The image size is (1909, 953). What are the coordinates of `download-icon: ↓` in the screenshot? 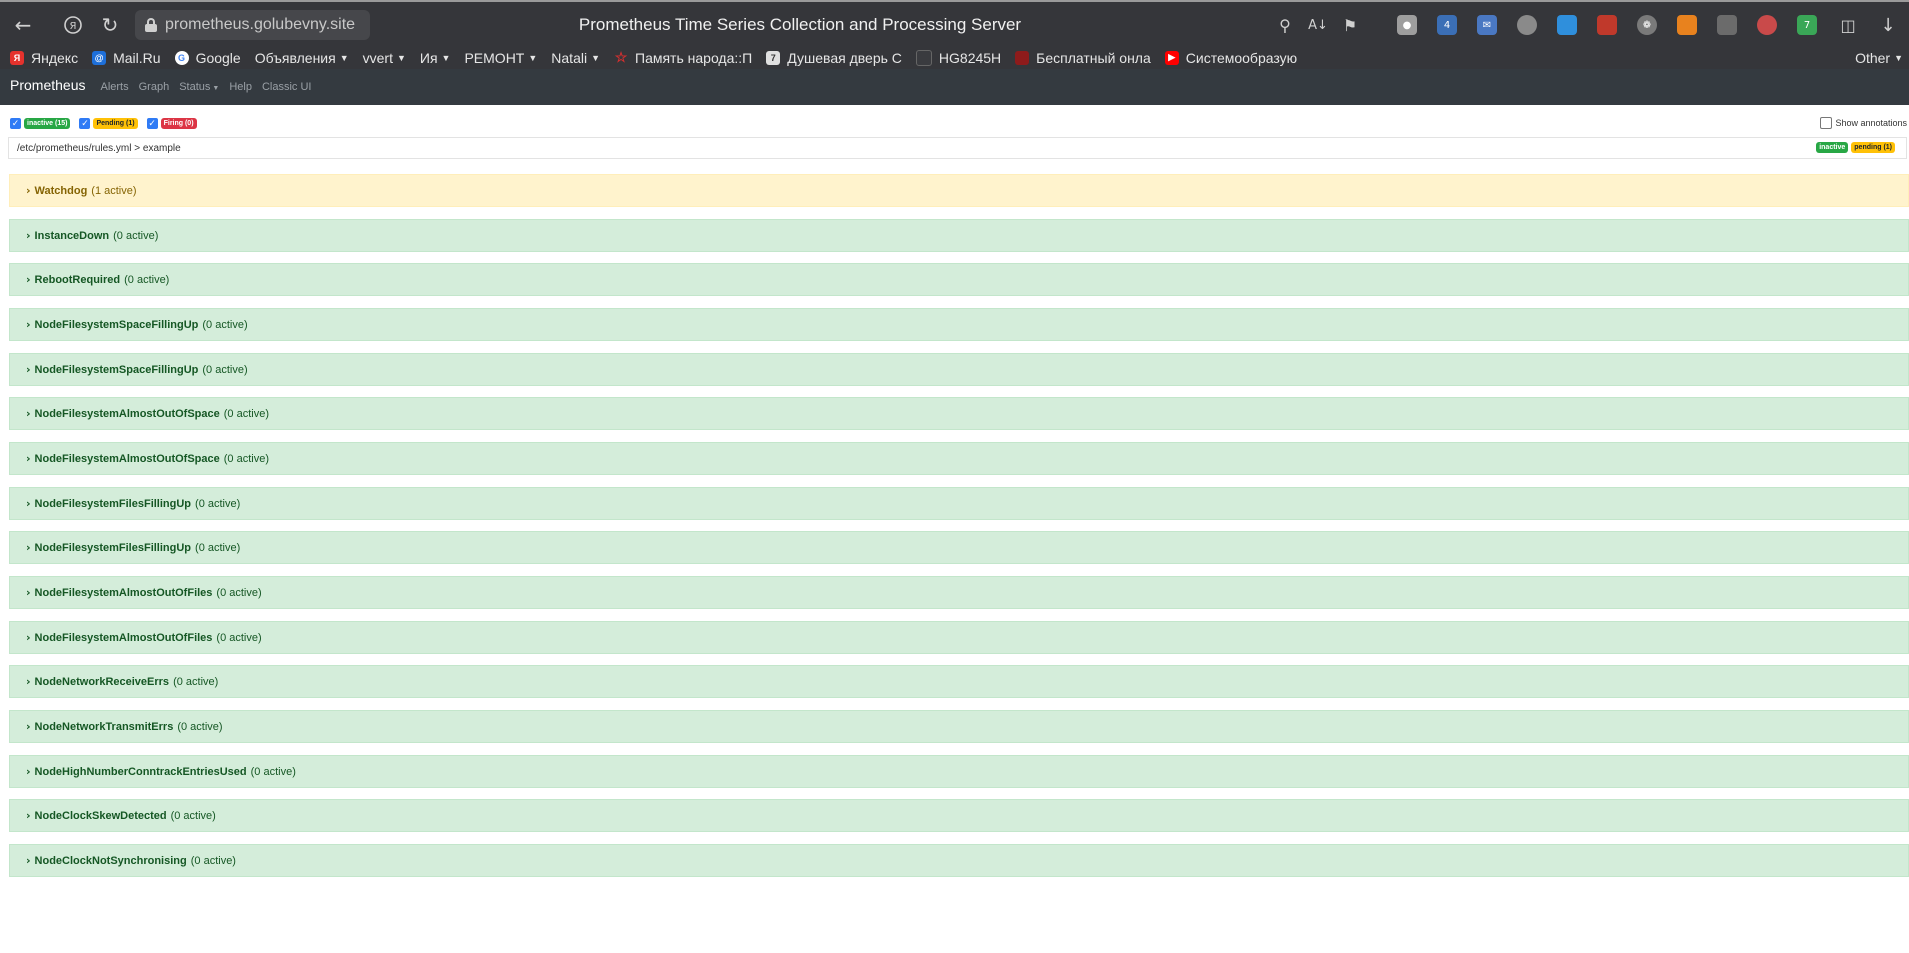 It's located at (1888, 25).